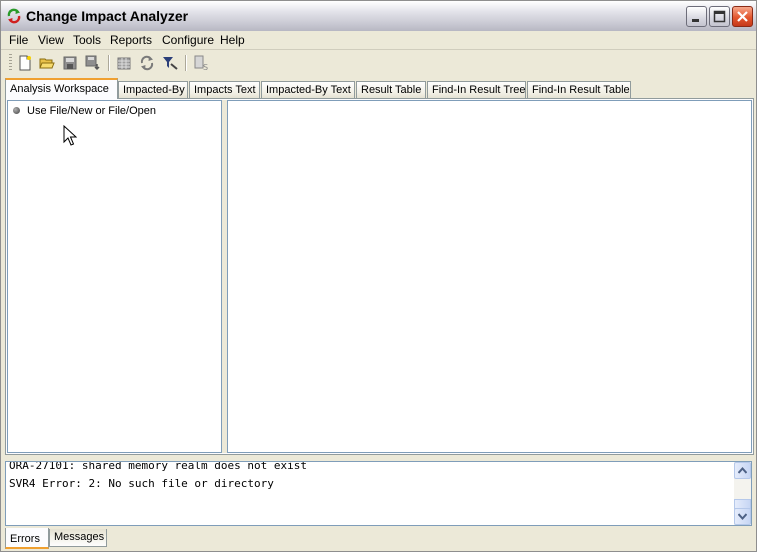 The width and height of the screenshot is (757, 552). Describe the element at coordinates (232, 40) in the screenshot. I see `menu-help: Help` at that location.